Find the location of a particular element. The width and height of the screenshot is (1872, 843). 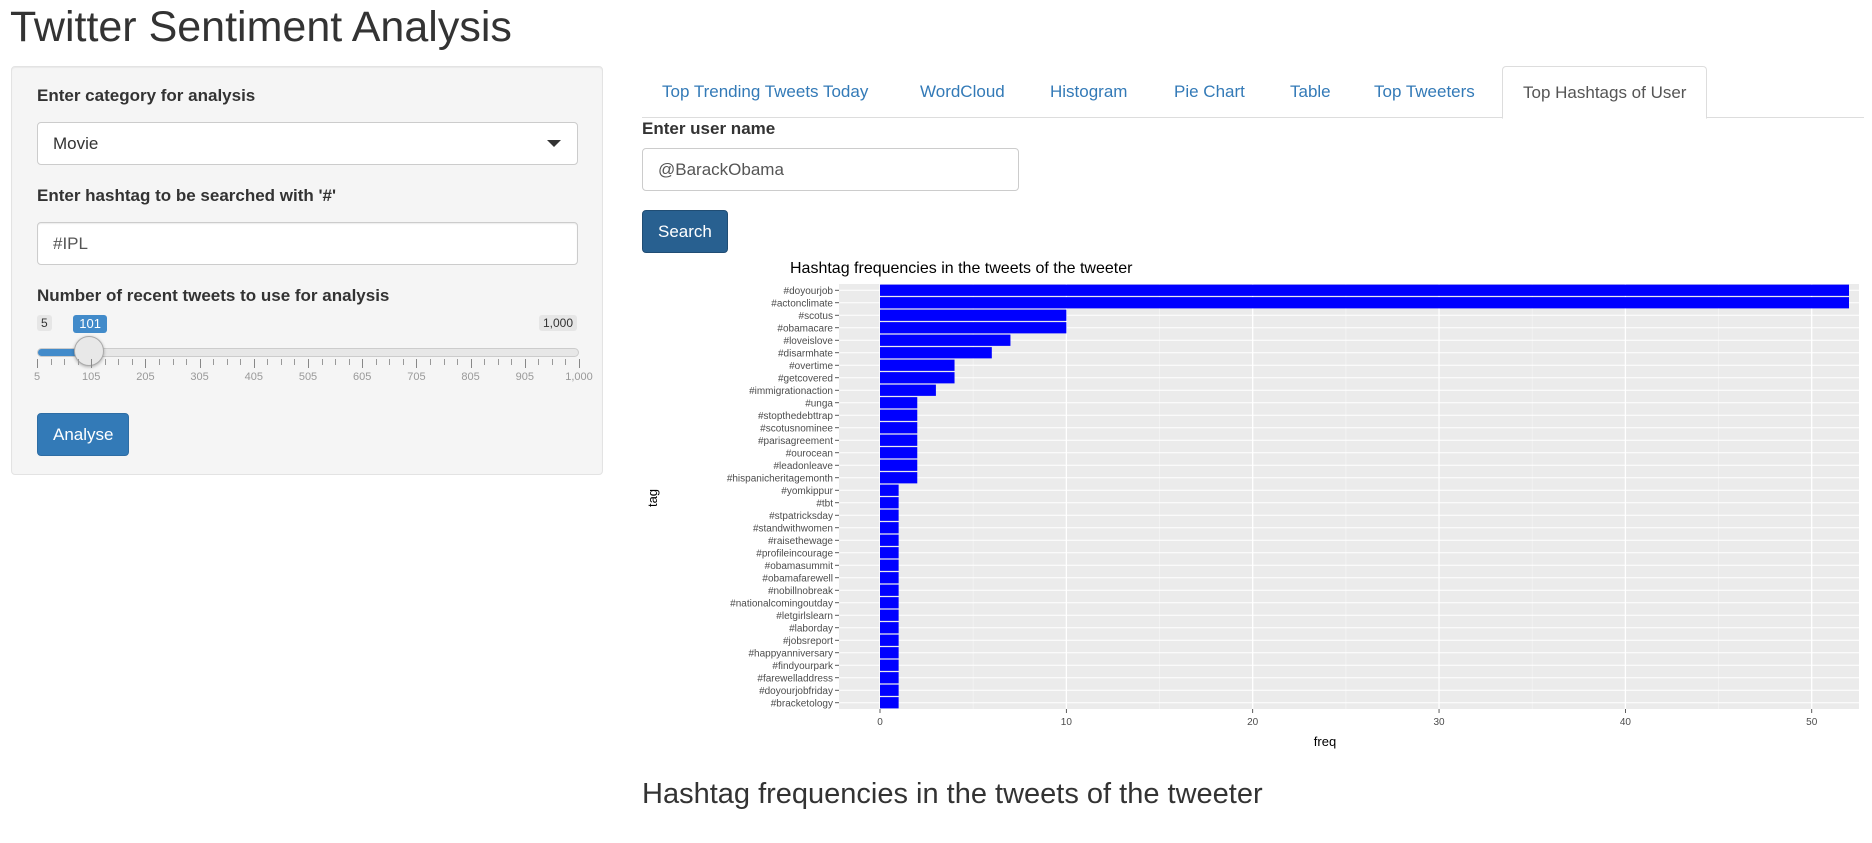

chart-x-tick-label: 30 is located at coordinates (1439, 722).